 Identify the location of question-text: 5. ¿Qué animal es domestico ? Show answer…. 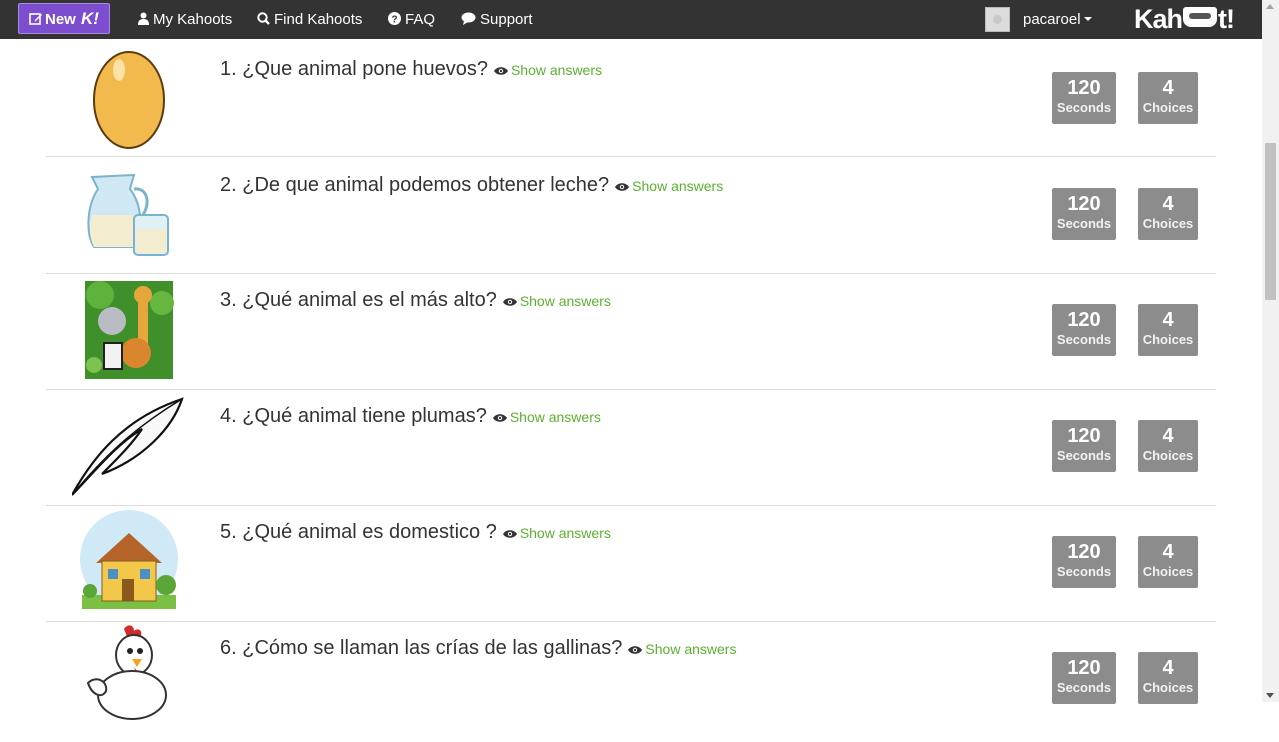
(415, 532).